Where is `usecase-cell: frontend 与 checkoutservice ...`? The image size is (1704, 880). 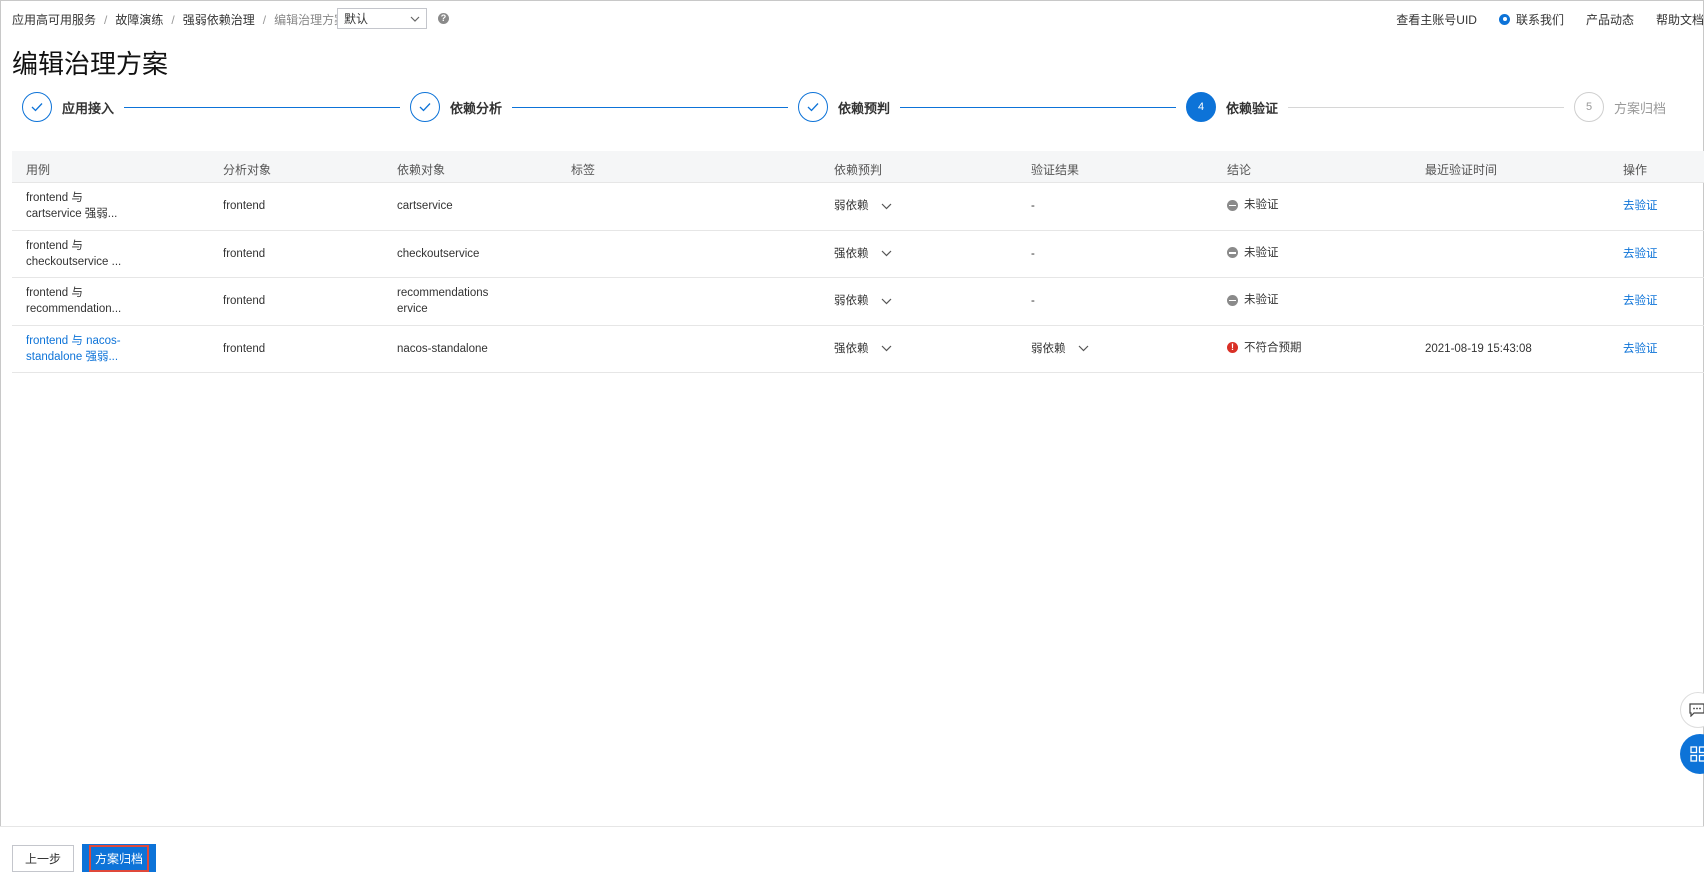 usecase-cell: frontend 与 checkoutservice ... is located at coordinates (81, 254).